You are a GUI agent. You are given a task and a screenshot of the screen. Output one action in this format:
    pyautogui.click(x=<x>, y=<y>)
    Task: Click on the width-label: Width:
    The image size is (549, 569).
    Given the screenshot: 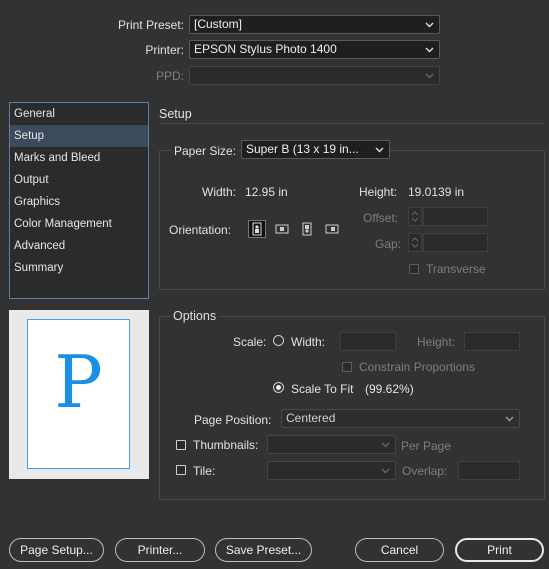 What is the action you would take?
    pyautogui.click(x=219, y=192)
    